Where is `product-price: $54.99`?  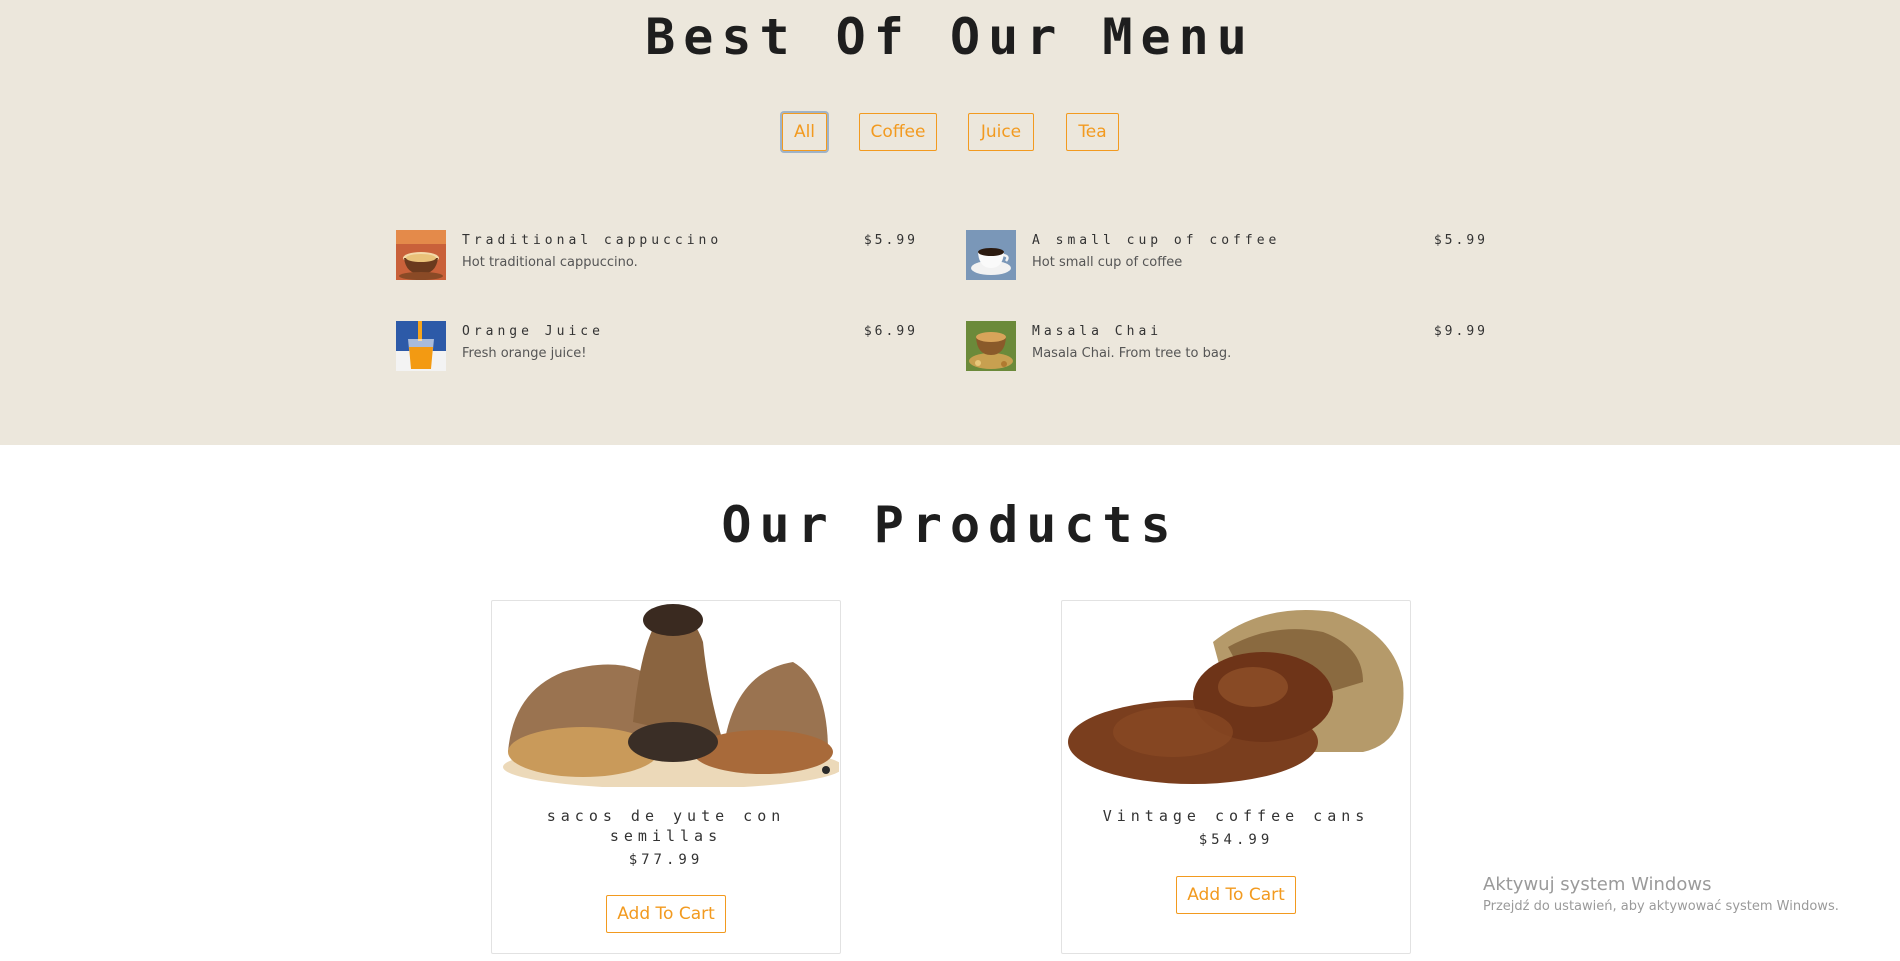 product-price: $54.99 is located at coordinates (1236, 840).